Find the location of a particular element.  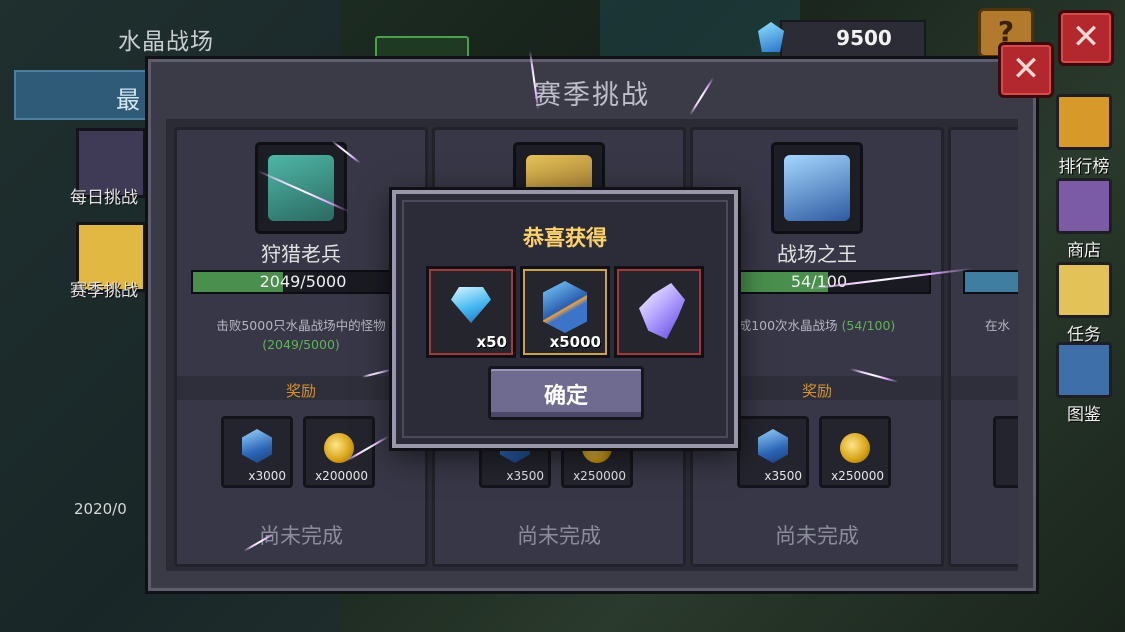

underlying-tab-label: 最 is located at coordinates (128, 100).